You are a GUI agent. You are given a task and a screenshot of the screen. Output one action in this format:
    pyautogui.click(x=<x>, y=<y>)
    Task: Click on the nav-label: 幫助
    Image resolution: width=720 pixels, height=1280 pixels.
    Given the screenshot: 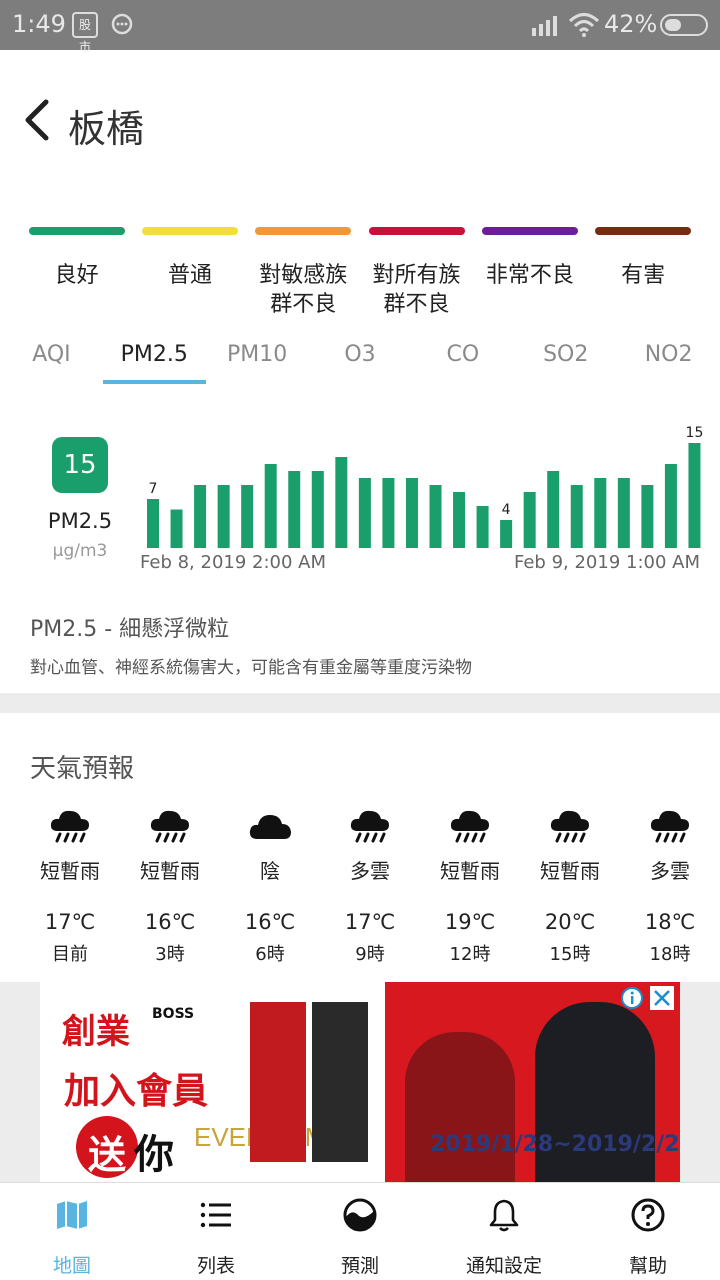 What is the action you would take?
    pyautogui.click(x=647, y=1266)
    